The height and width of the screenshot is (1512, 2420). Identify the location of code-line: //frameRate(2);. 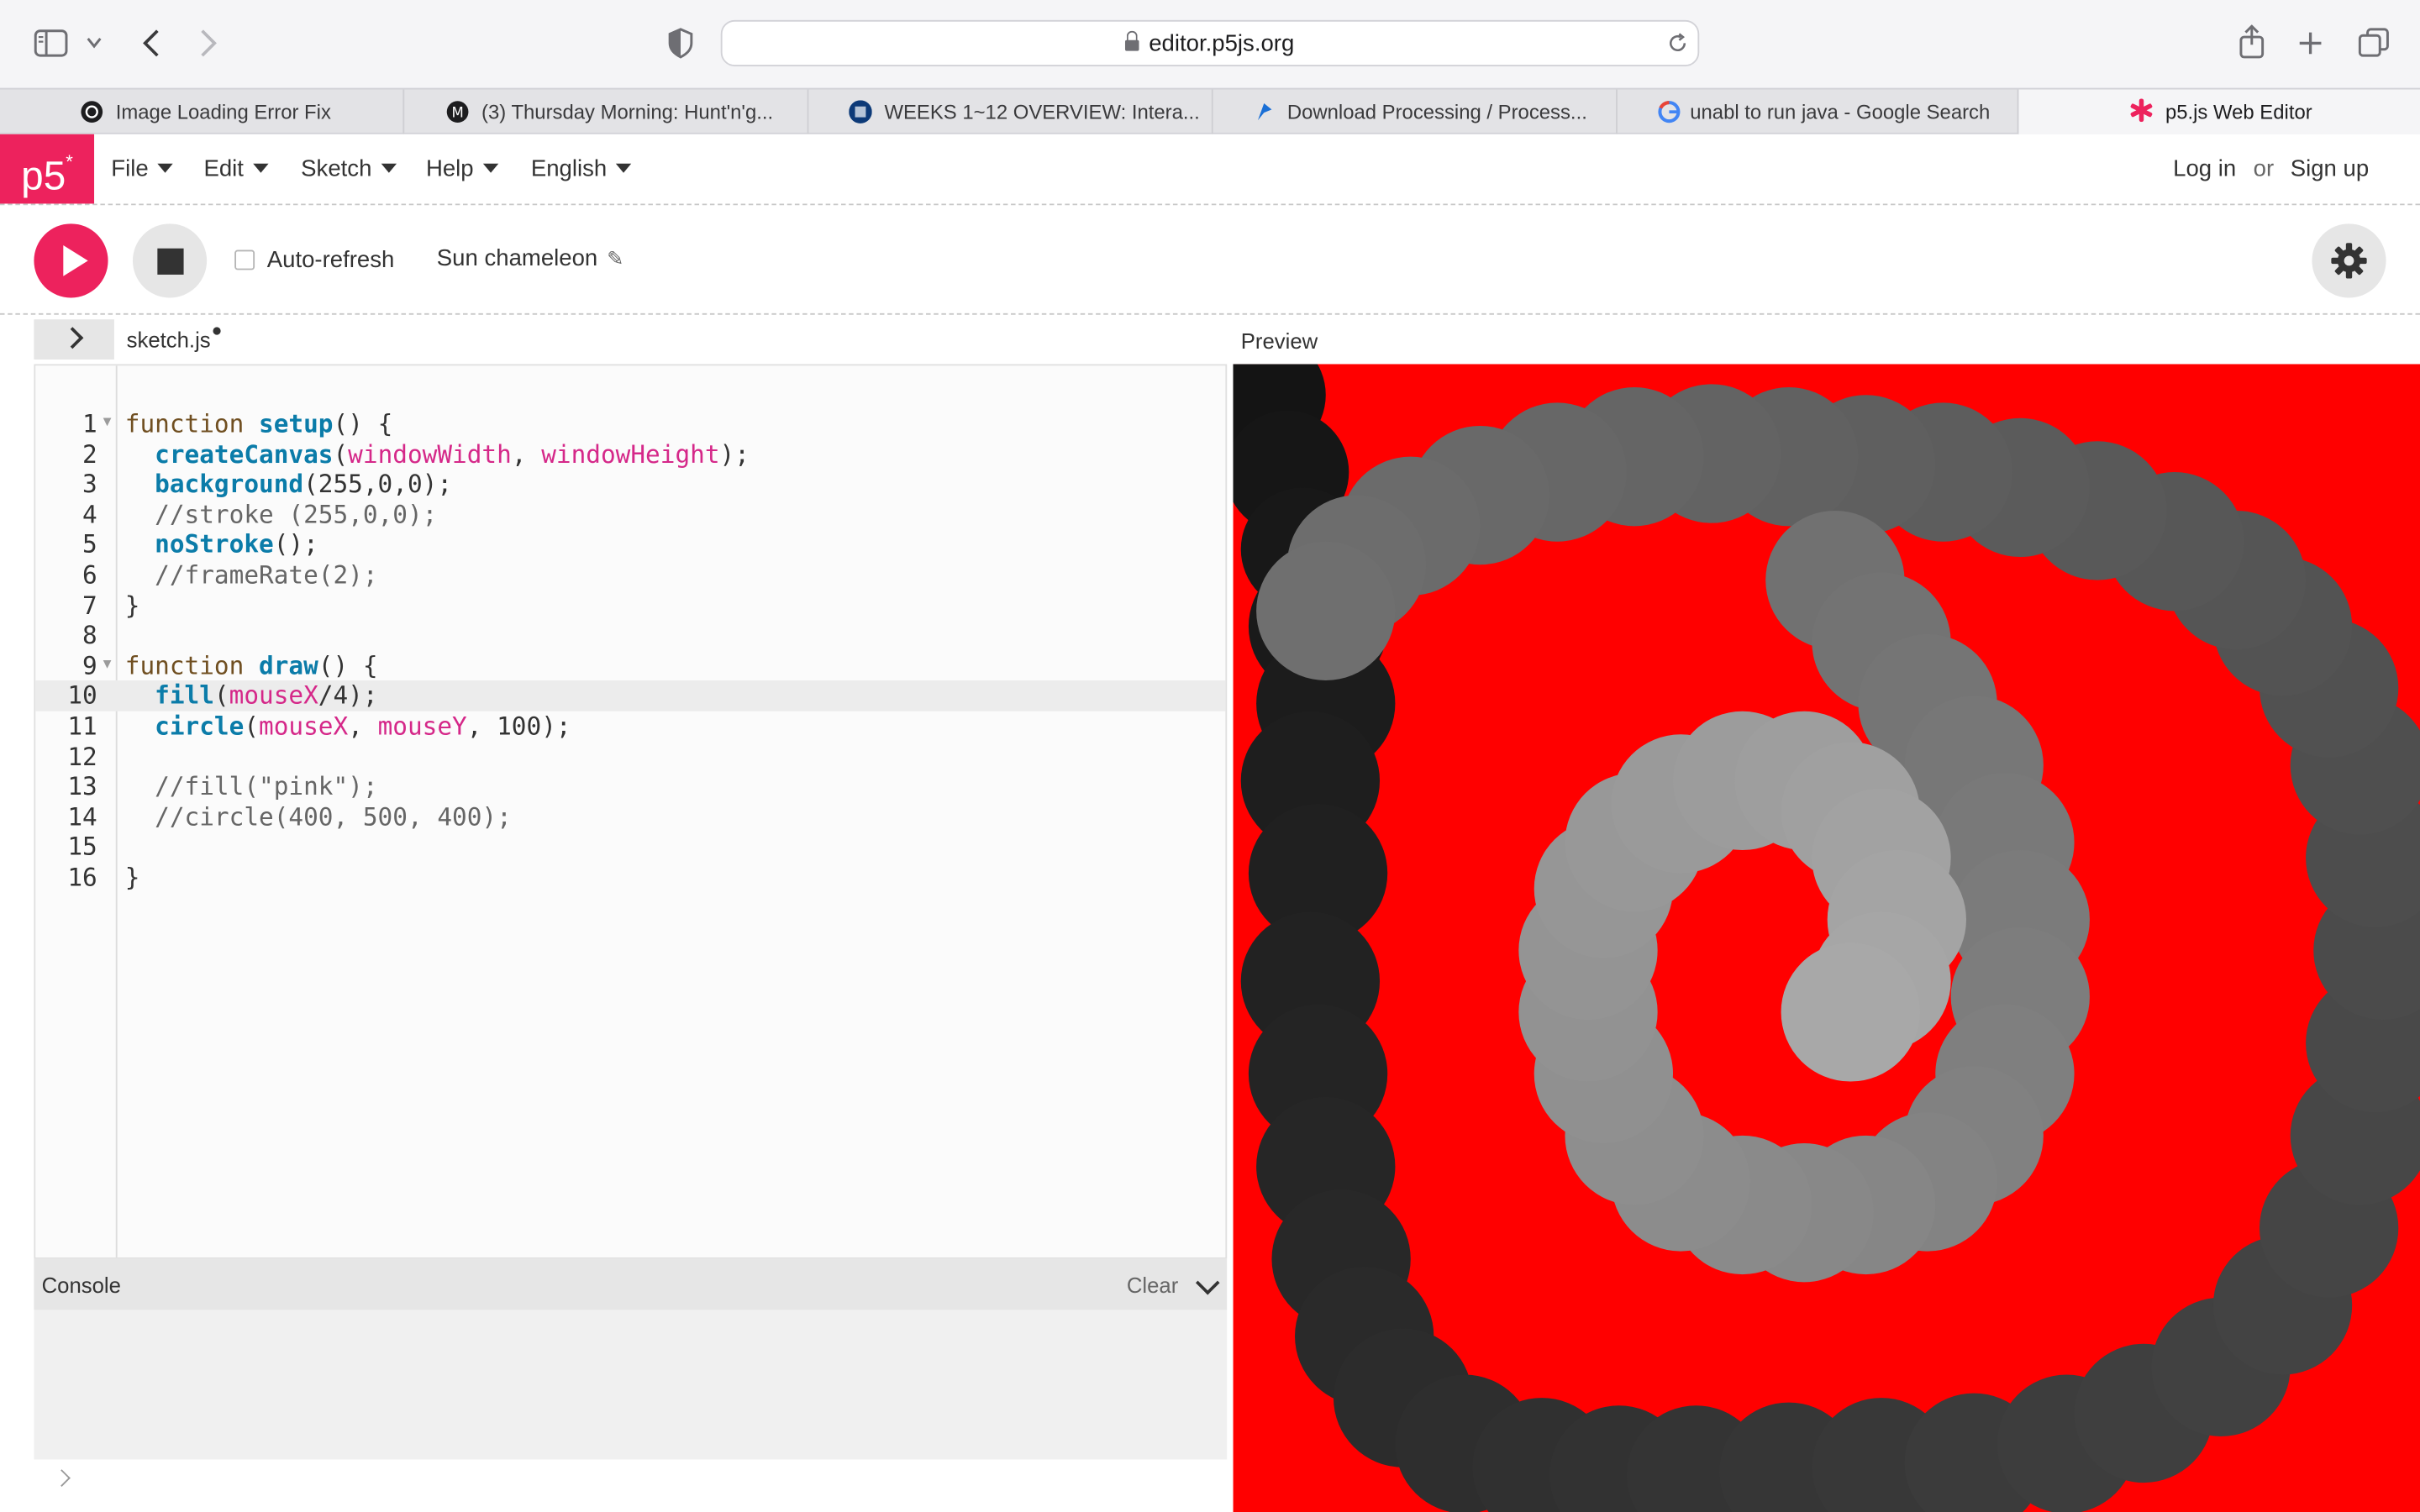
(437, 575).